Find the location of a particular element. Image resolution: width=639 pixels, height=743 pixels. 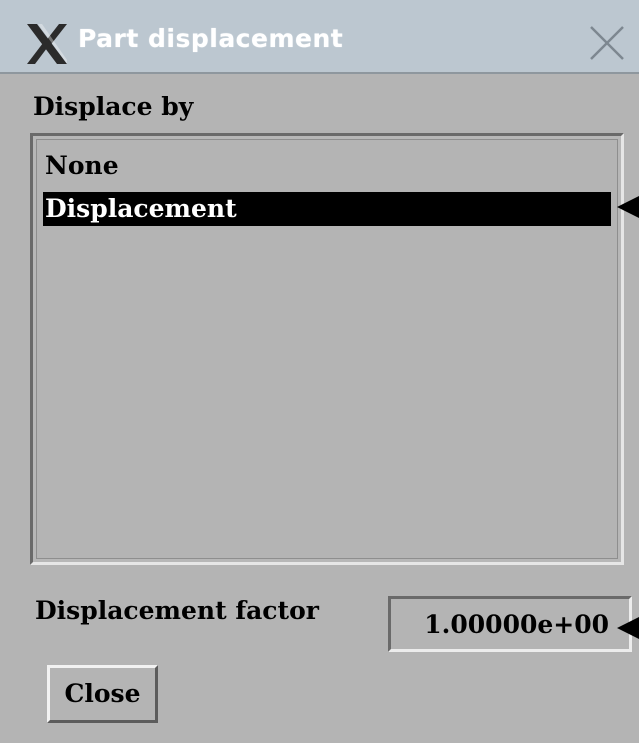

displace-by-label: Displace by is located at coordinates (113, 106).